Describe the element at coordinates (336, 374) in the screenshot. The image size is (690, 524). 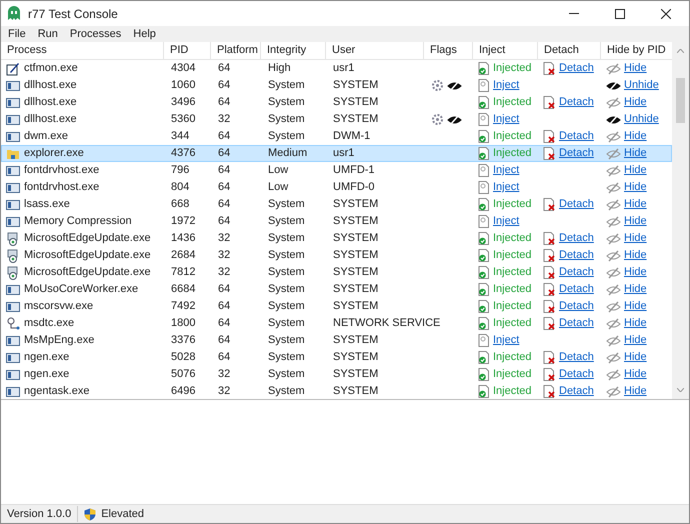
I see `table-row: ngen.exe 5076 32 System SYSTEM Injected Detach Hide` at that location.